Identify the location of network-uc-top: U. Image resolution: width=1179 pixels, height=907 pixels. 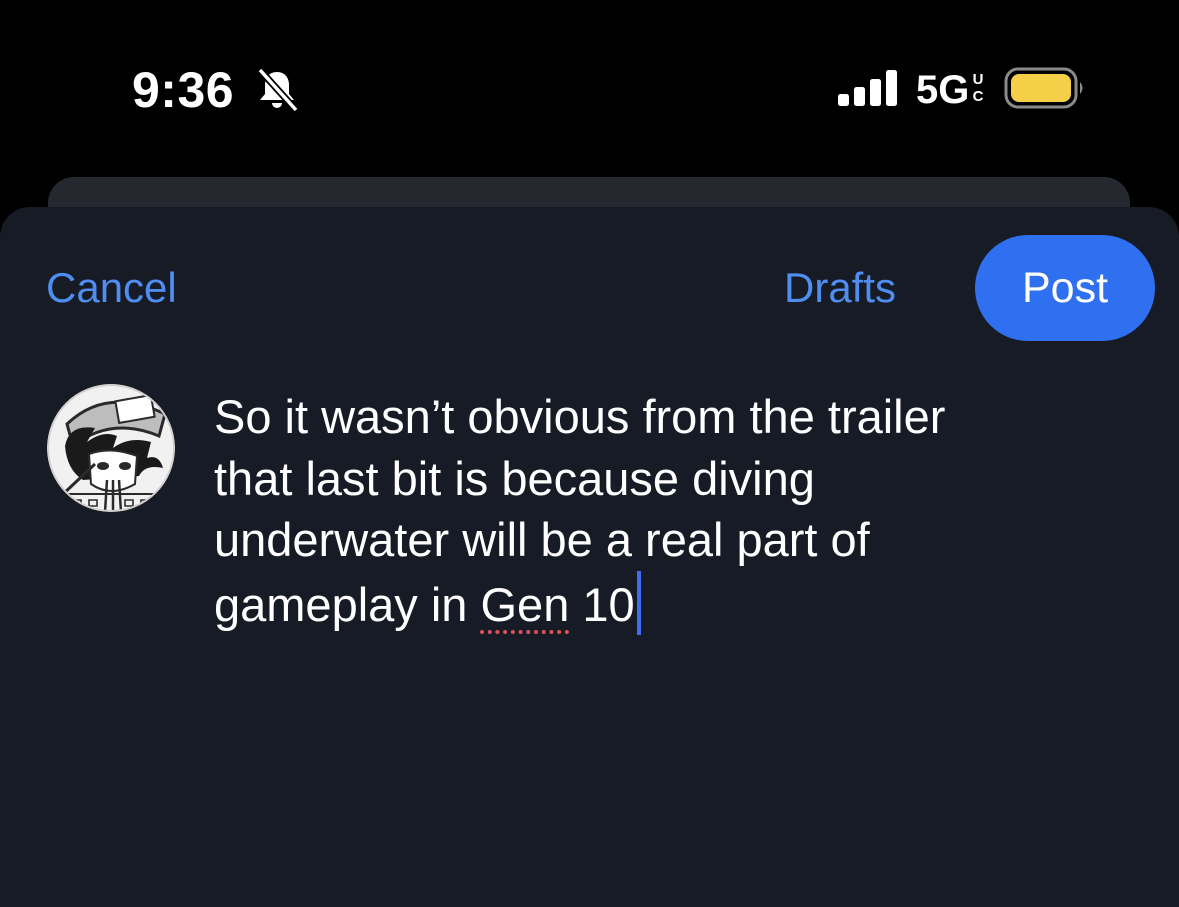
(978, 79).